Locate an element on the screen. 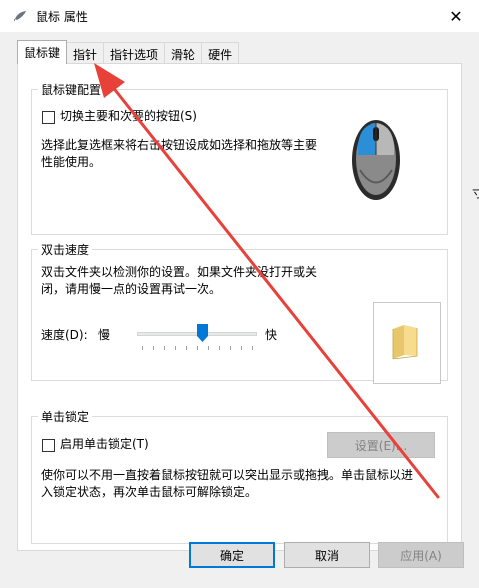 This screenshot has height=588, width=479. title-bar: 鼠标 属性 ✕ is located at coordinates (239, 16).